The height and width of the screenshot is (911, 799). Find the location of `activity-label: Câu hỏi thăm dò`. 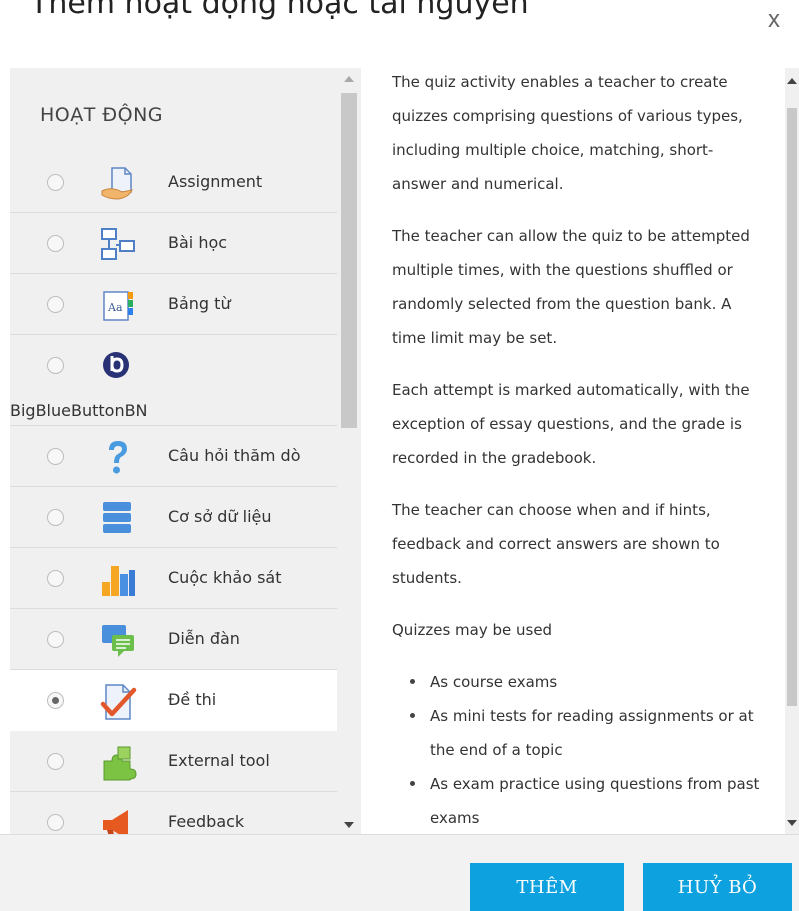

activity-label: Câu hỏi thăm dò is located at coordinates (234, 455).